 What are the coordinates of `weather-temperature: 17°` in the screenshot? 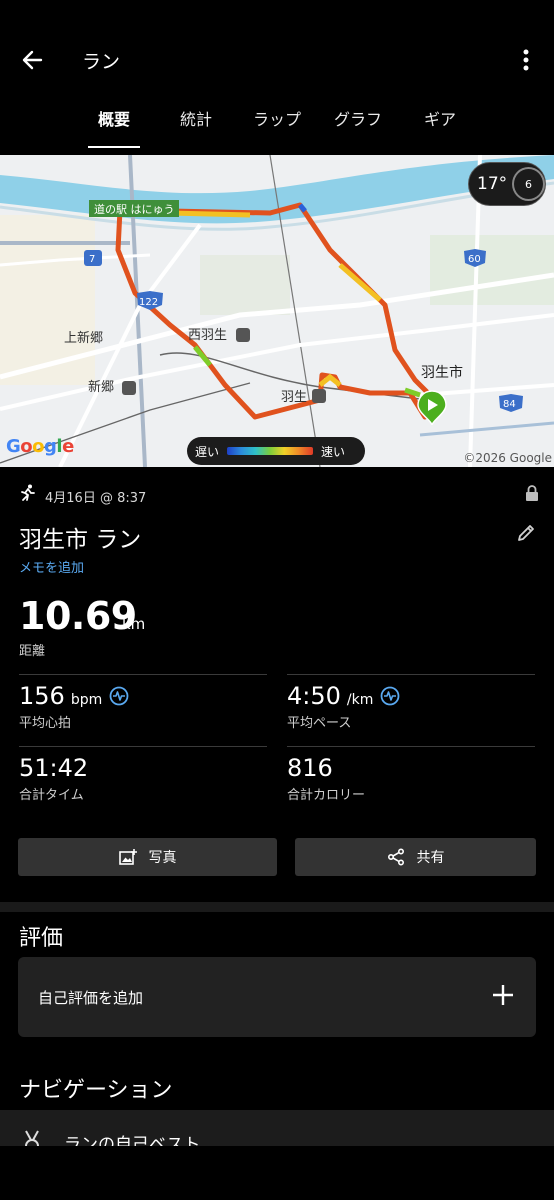 It's located at (492, 184).